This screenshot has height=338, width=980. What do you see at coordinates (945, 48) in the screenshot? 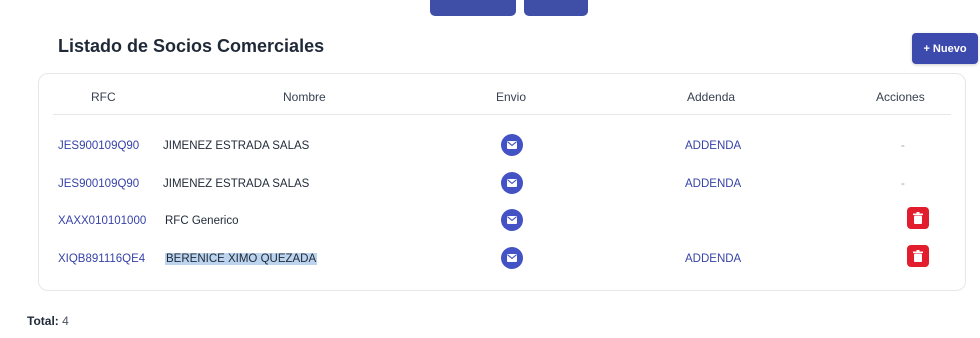
I see `new-partner-button: + Nuevo` at bounding box center [945, 48].